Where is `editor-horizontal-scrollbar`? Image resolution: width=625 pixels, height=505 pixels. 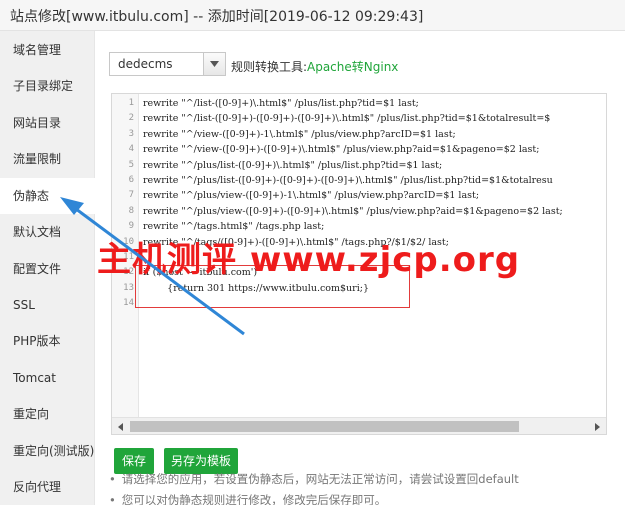
editor-horizontal-scrollbar is located at coordinates (359, 425).